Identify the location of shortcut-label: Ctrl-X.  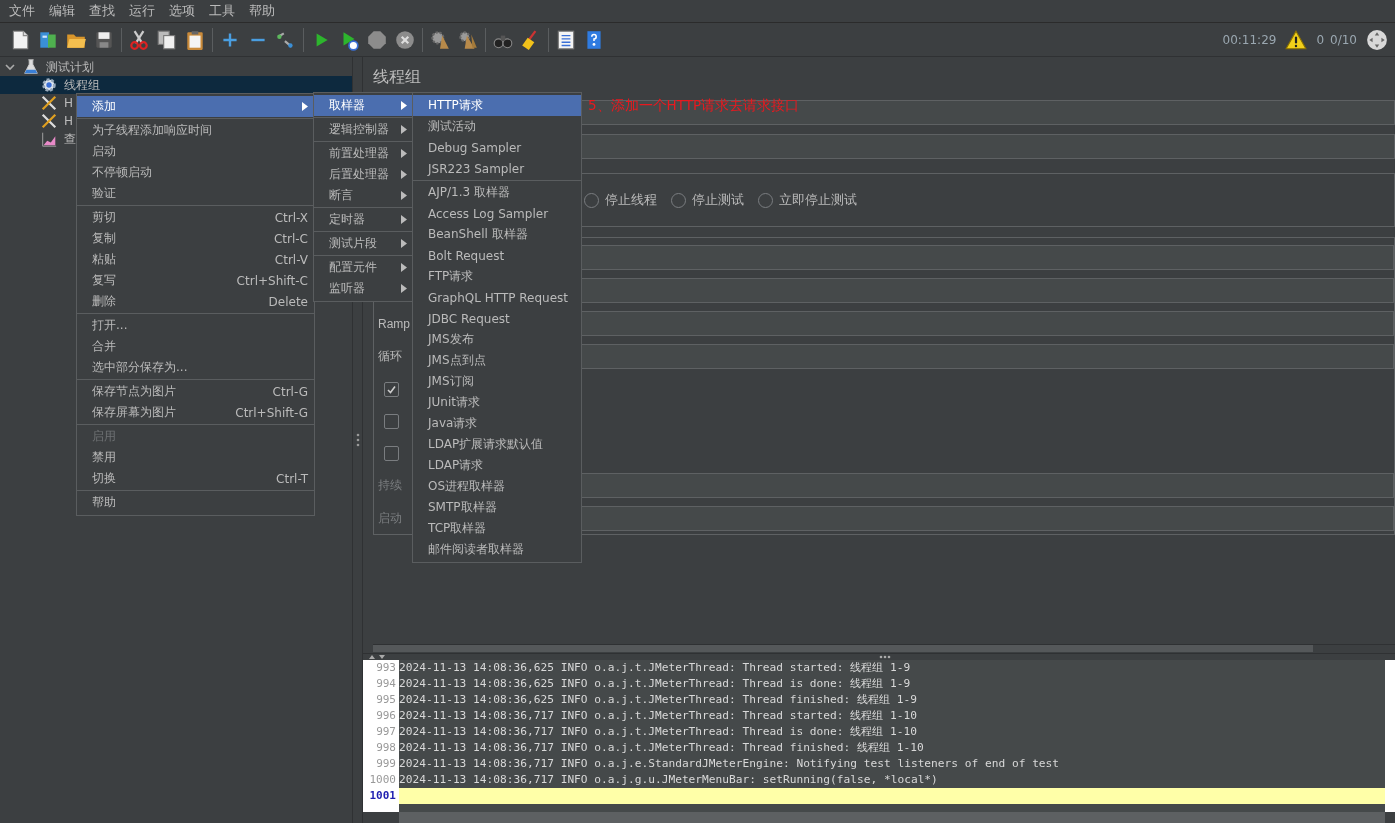
(290, 217).